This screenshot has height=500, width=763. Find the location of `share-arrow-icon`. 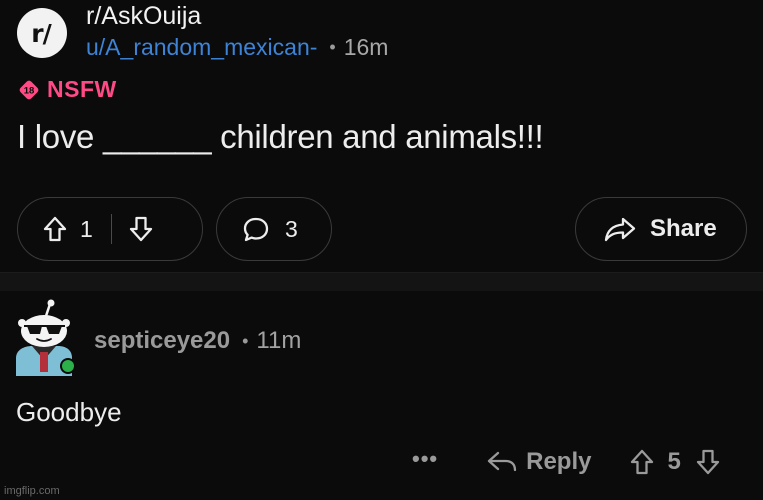

share-arrow-icon is located at coordinates (620, 229).